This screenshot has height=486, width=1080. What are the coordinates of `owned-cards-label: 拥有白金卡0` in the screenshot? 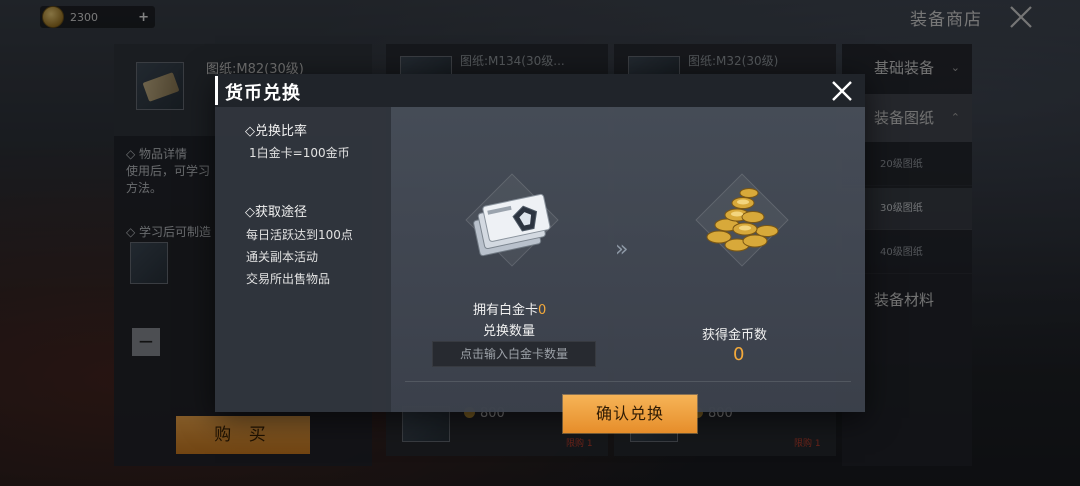 It's located at (509, 308).